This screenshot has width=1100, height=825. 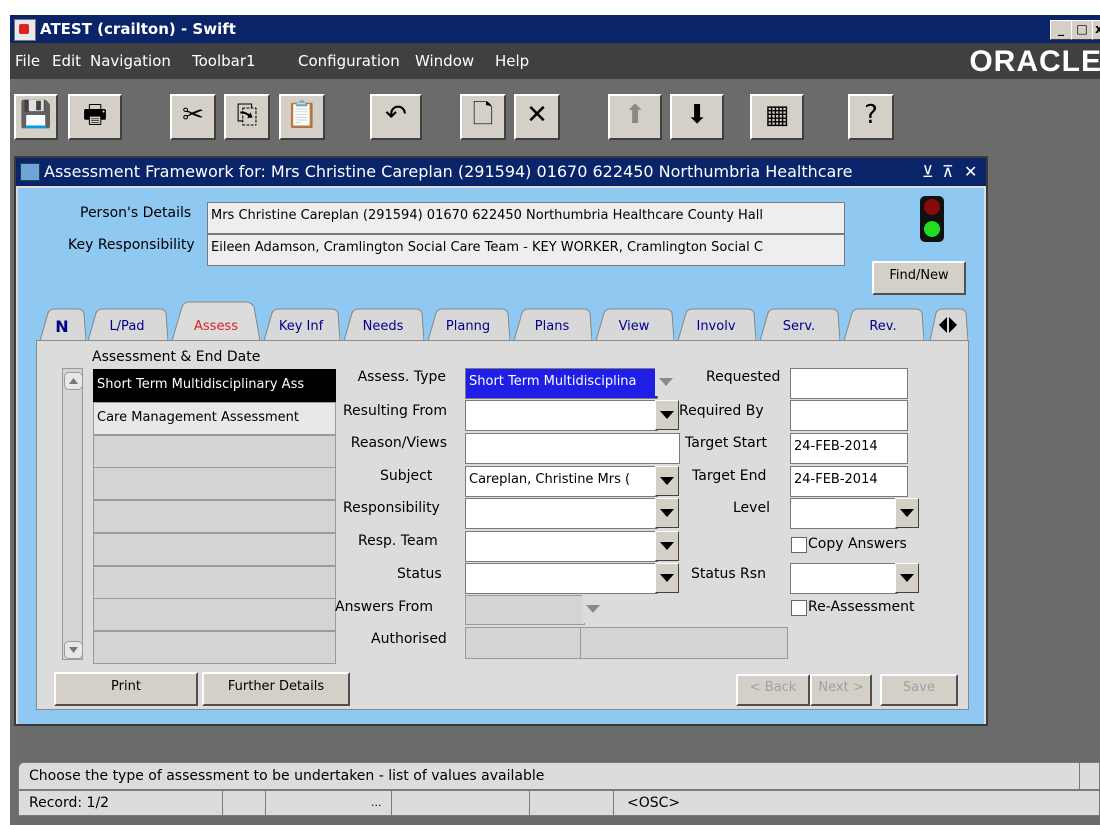 I want to click on answers-from-dropdown-icon, so click(x=593, y=609).